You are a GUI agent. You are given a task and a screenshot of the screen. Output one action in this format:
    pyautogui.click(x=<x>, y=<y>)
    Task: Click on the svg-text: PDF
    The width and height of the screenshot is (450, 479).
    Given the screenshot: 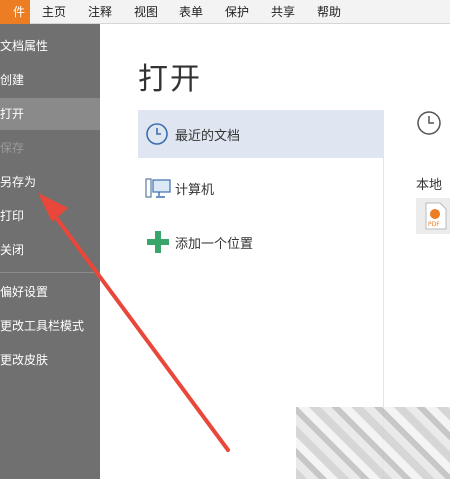 What is the action you would take?
    pyautogui.click(x=434, y=224)
    